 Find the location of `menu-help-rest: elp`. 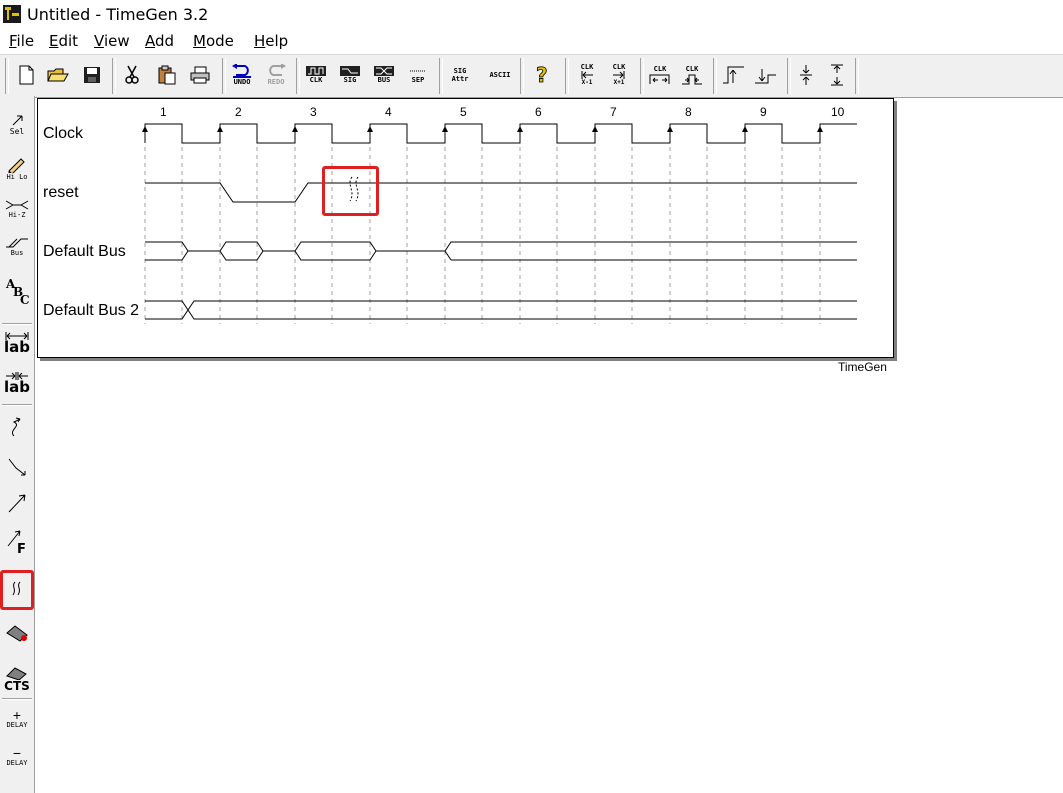

menu-help-rest: elp is located at coordinates (277, 41).